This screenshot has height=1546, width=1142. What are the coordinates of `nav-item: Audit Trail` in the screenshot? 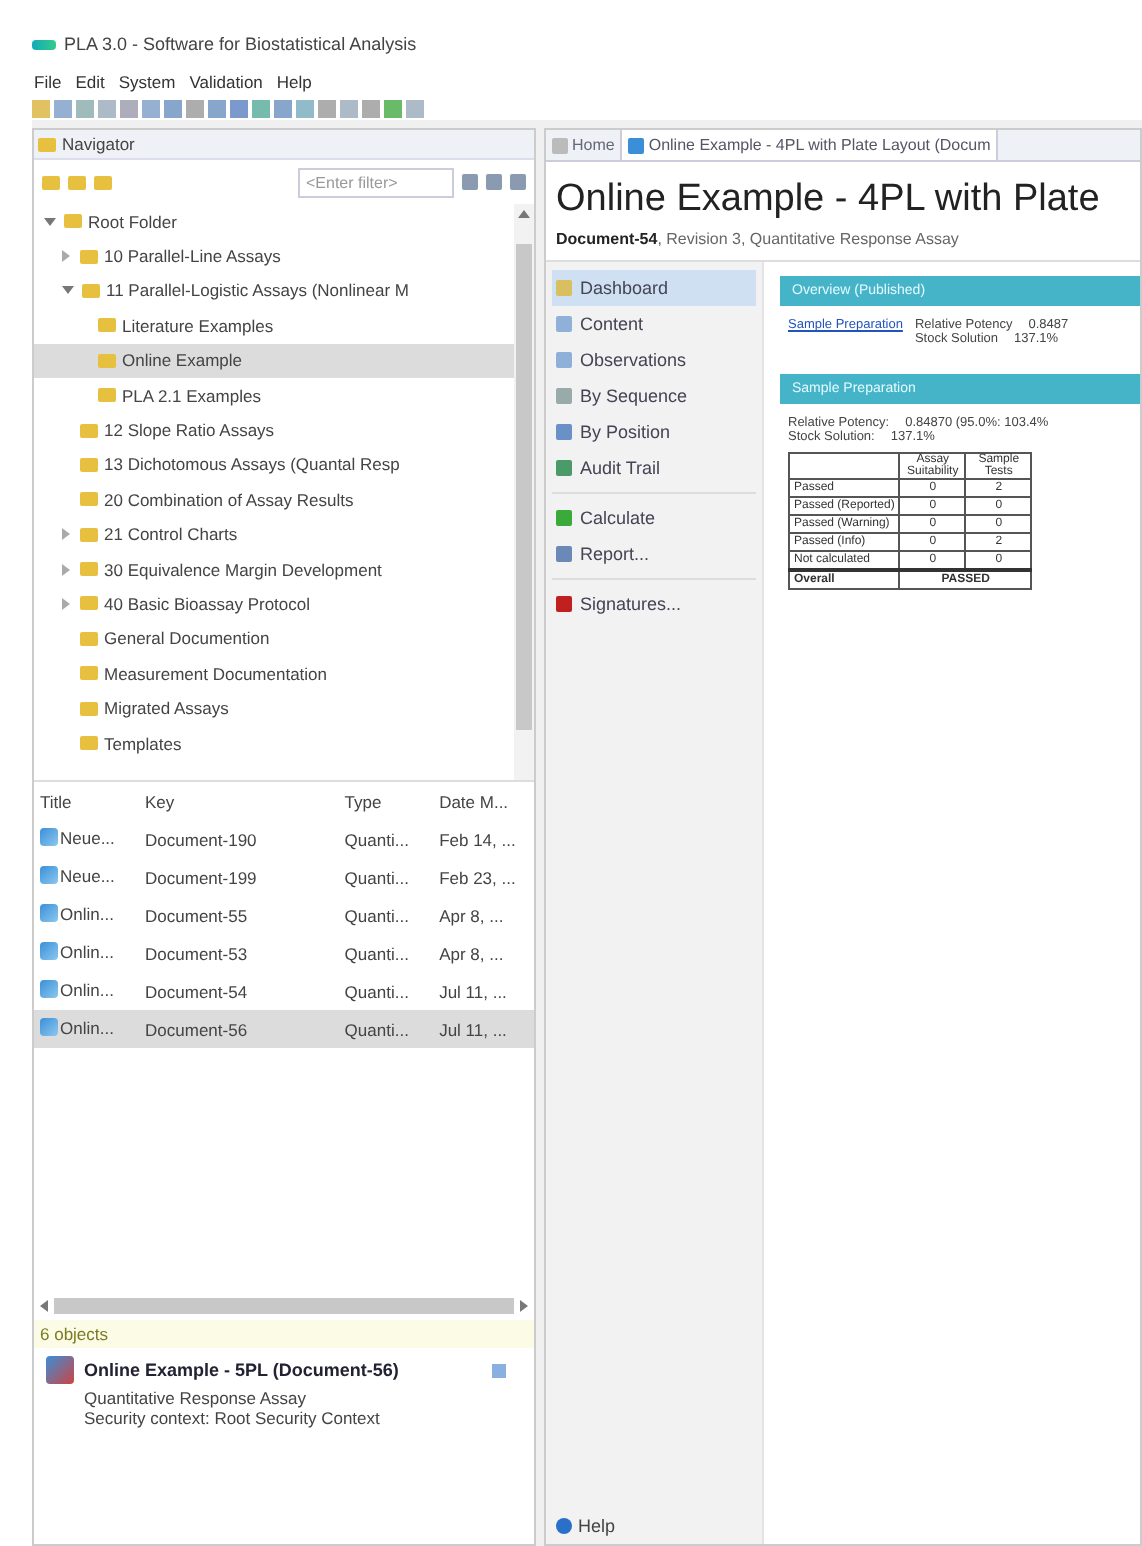 It's located at (654, 468).